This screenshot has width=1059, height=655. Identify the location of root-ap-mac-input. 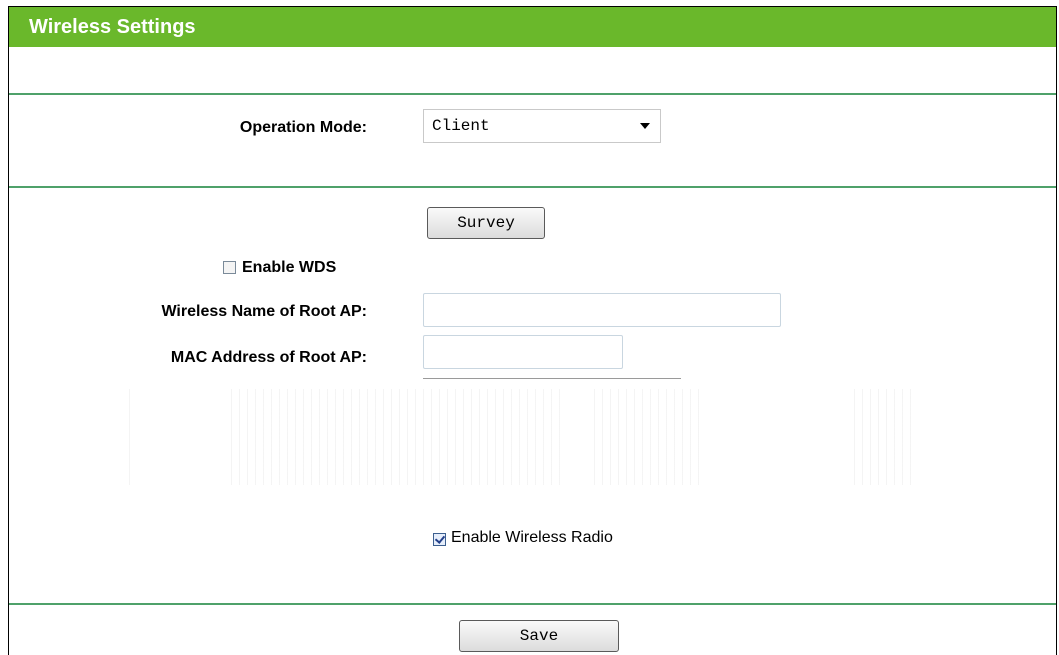
(523, 352).